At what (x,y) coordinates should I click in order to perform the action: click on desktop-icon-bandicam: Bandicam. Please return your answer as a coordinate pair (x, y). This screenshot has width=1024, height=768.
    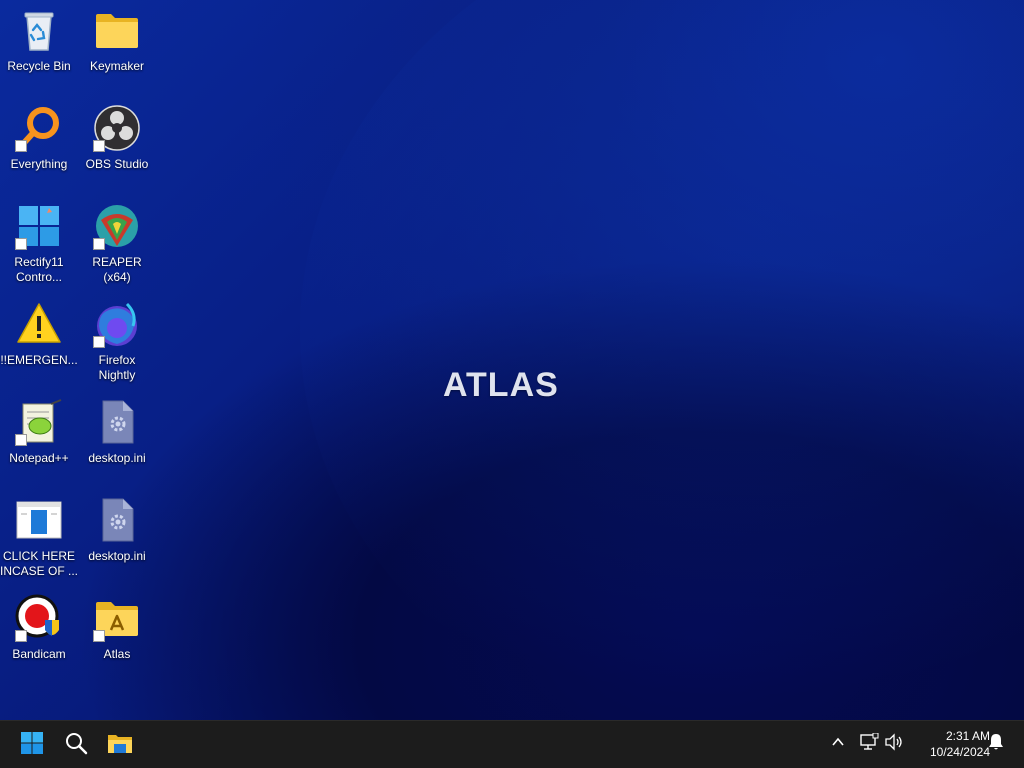
    Looking at the image, I should click on (39, 635).